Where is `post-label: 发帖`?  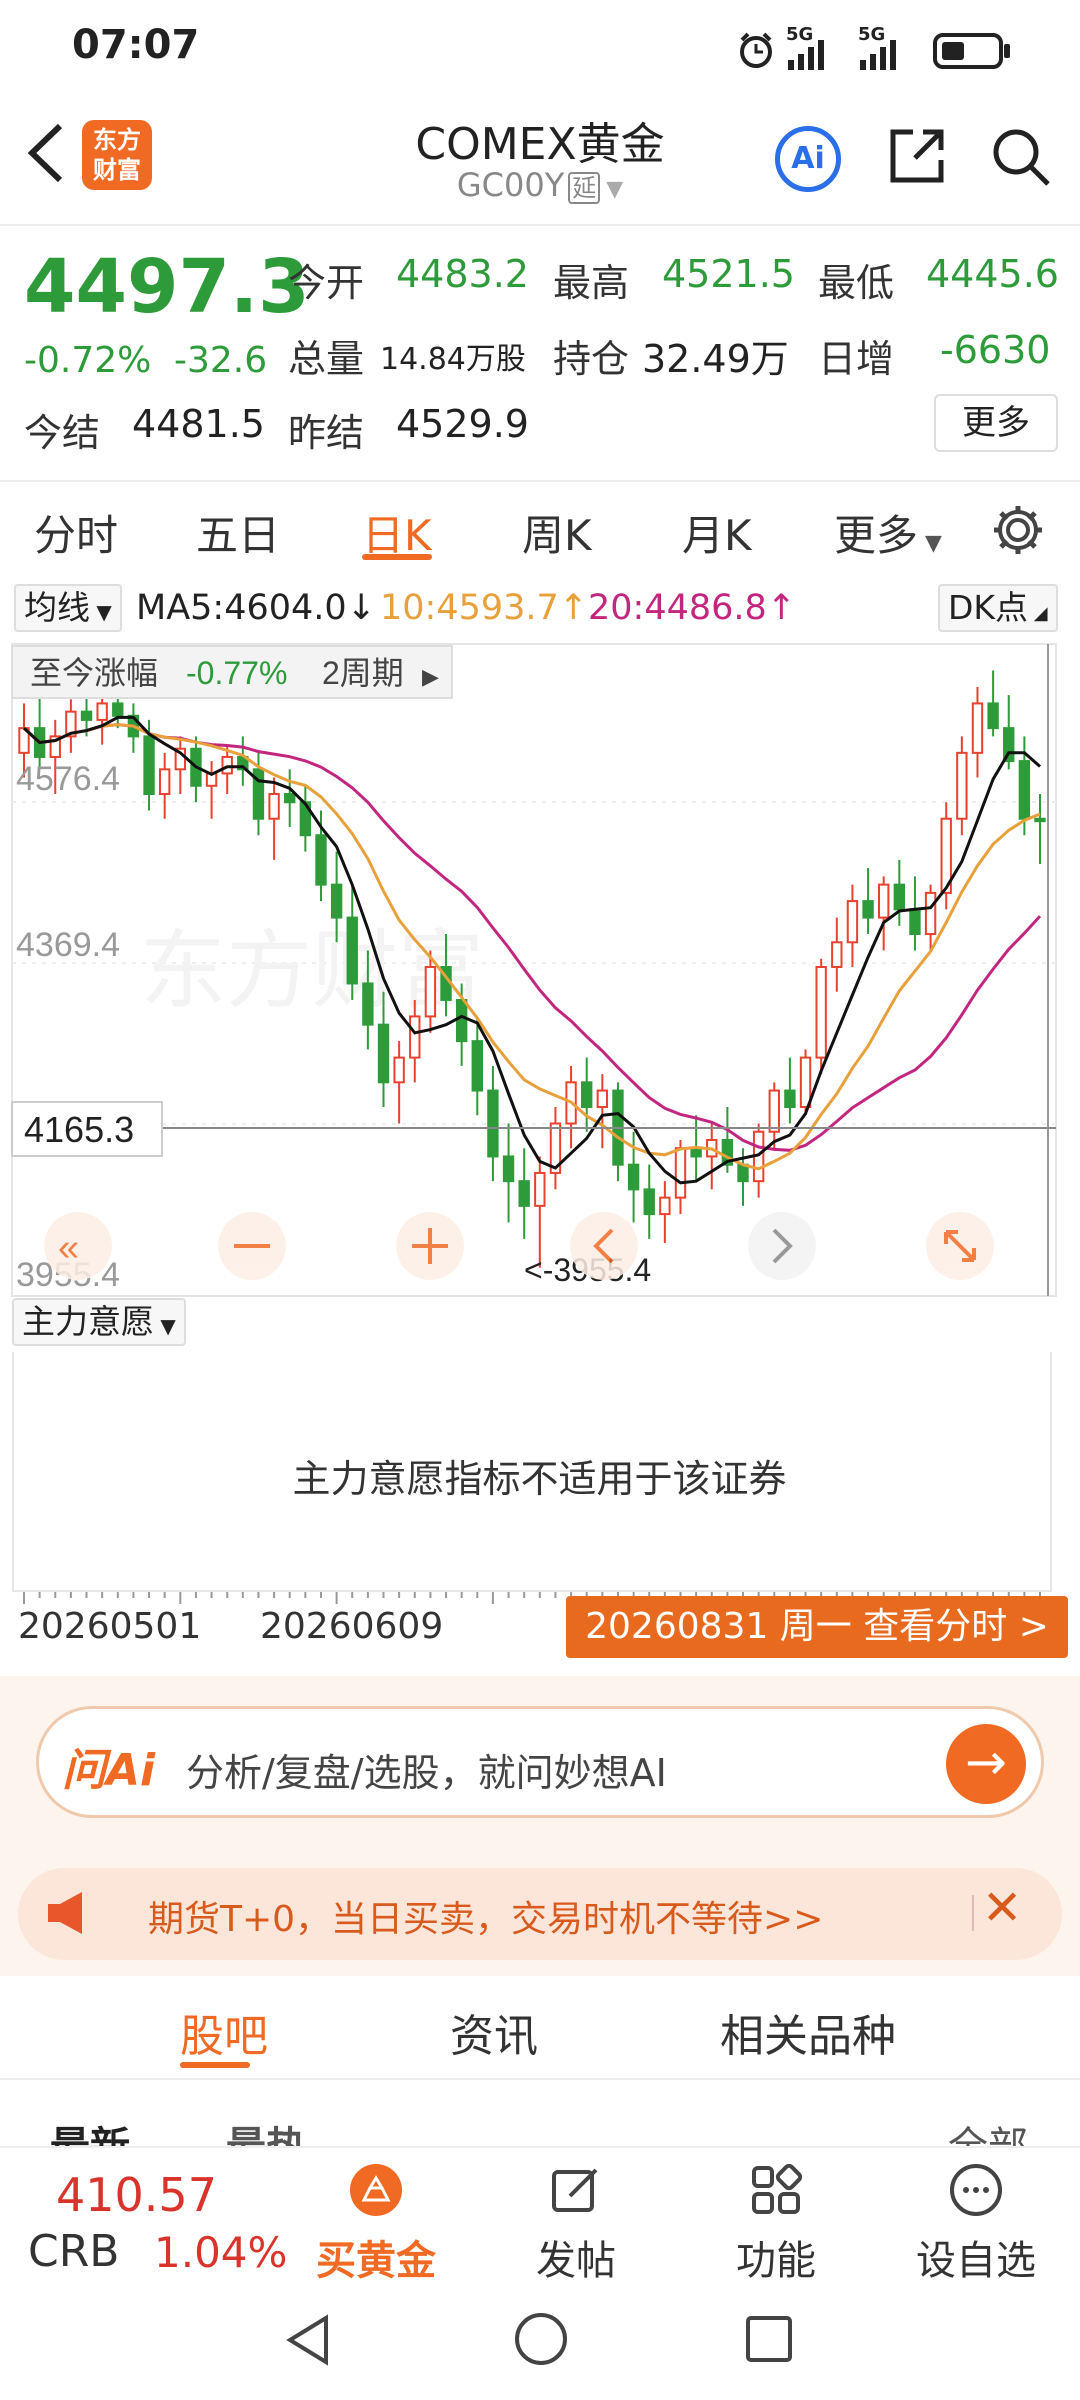 post-label: 发帖 is located at coordinates (576, 2261).